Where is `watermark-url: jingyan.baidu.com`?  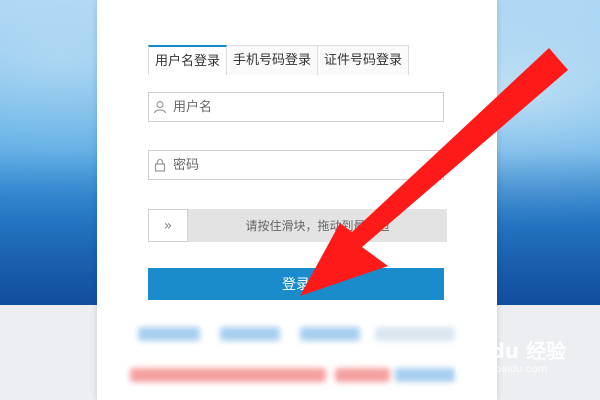 watermark-url: jingyan.baidu.com is located at coordinates (501, 369).